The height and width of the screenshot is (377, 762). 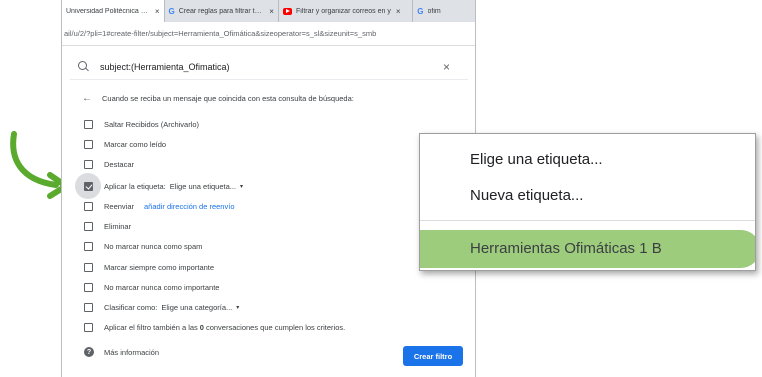 I want to click on option-delete: Eliminar, so click(x=107, y=226).